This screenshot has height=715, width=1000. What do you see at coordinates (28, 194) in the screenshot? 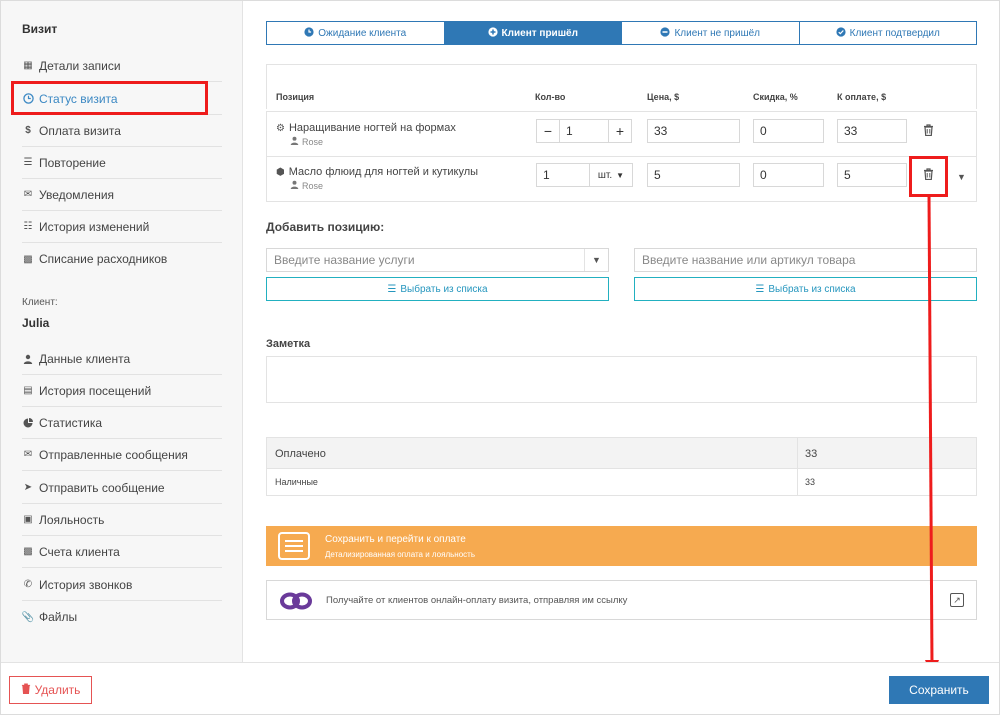
I see `chat-icon: ✉` at bounding box center [28, 194].